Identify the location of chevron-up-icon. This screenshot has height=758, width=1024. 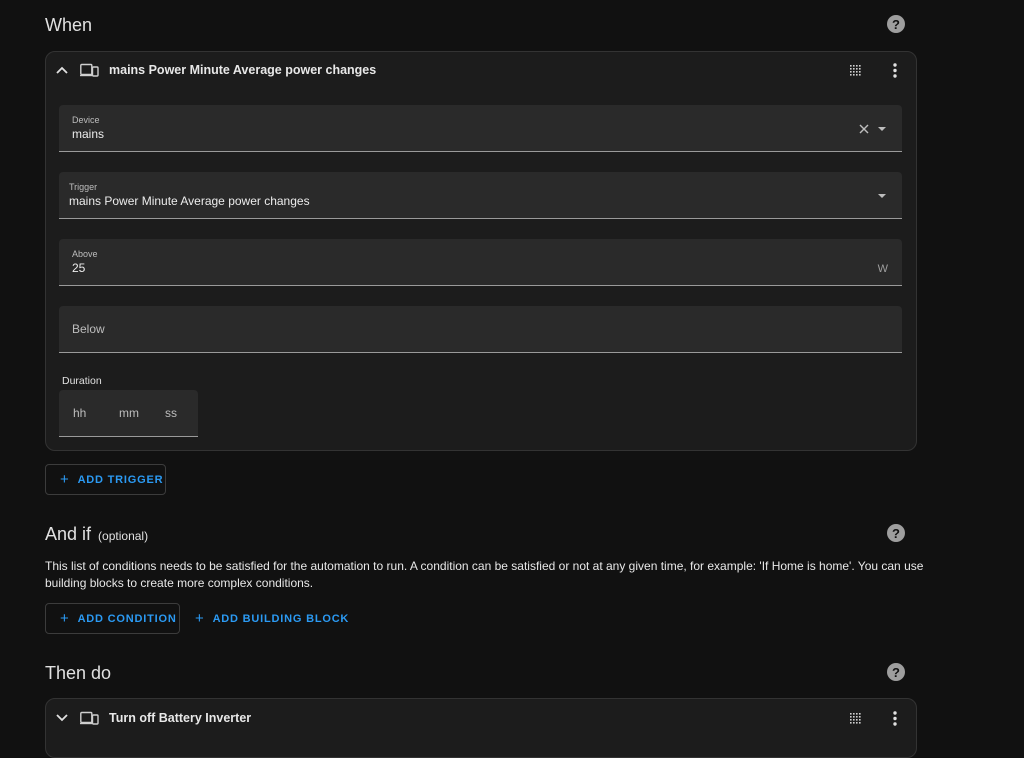
(62, 70).